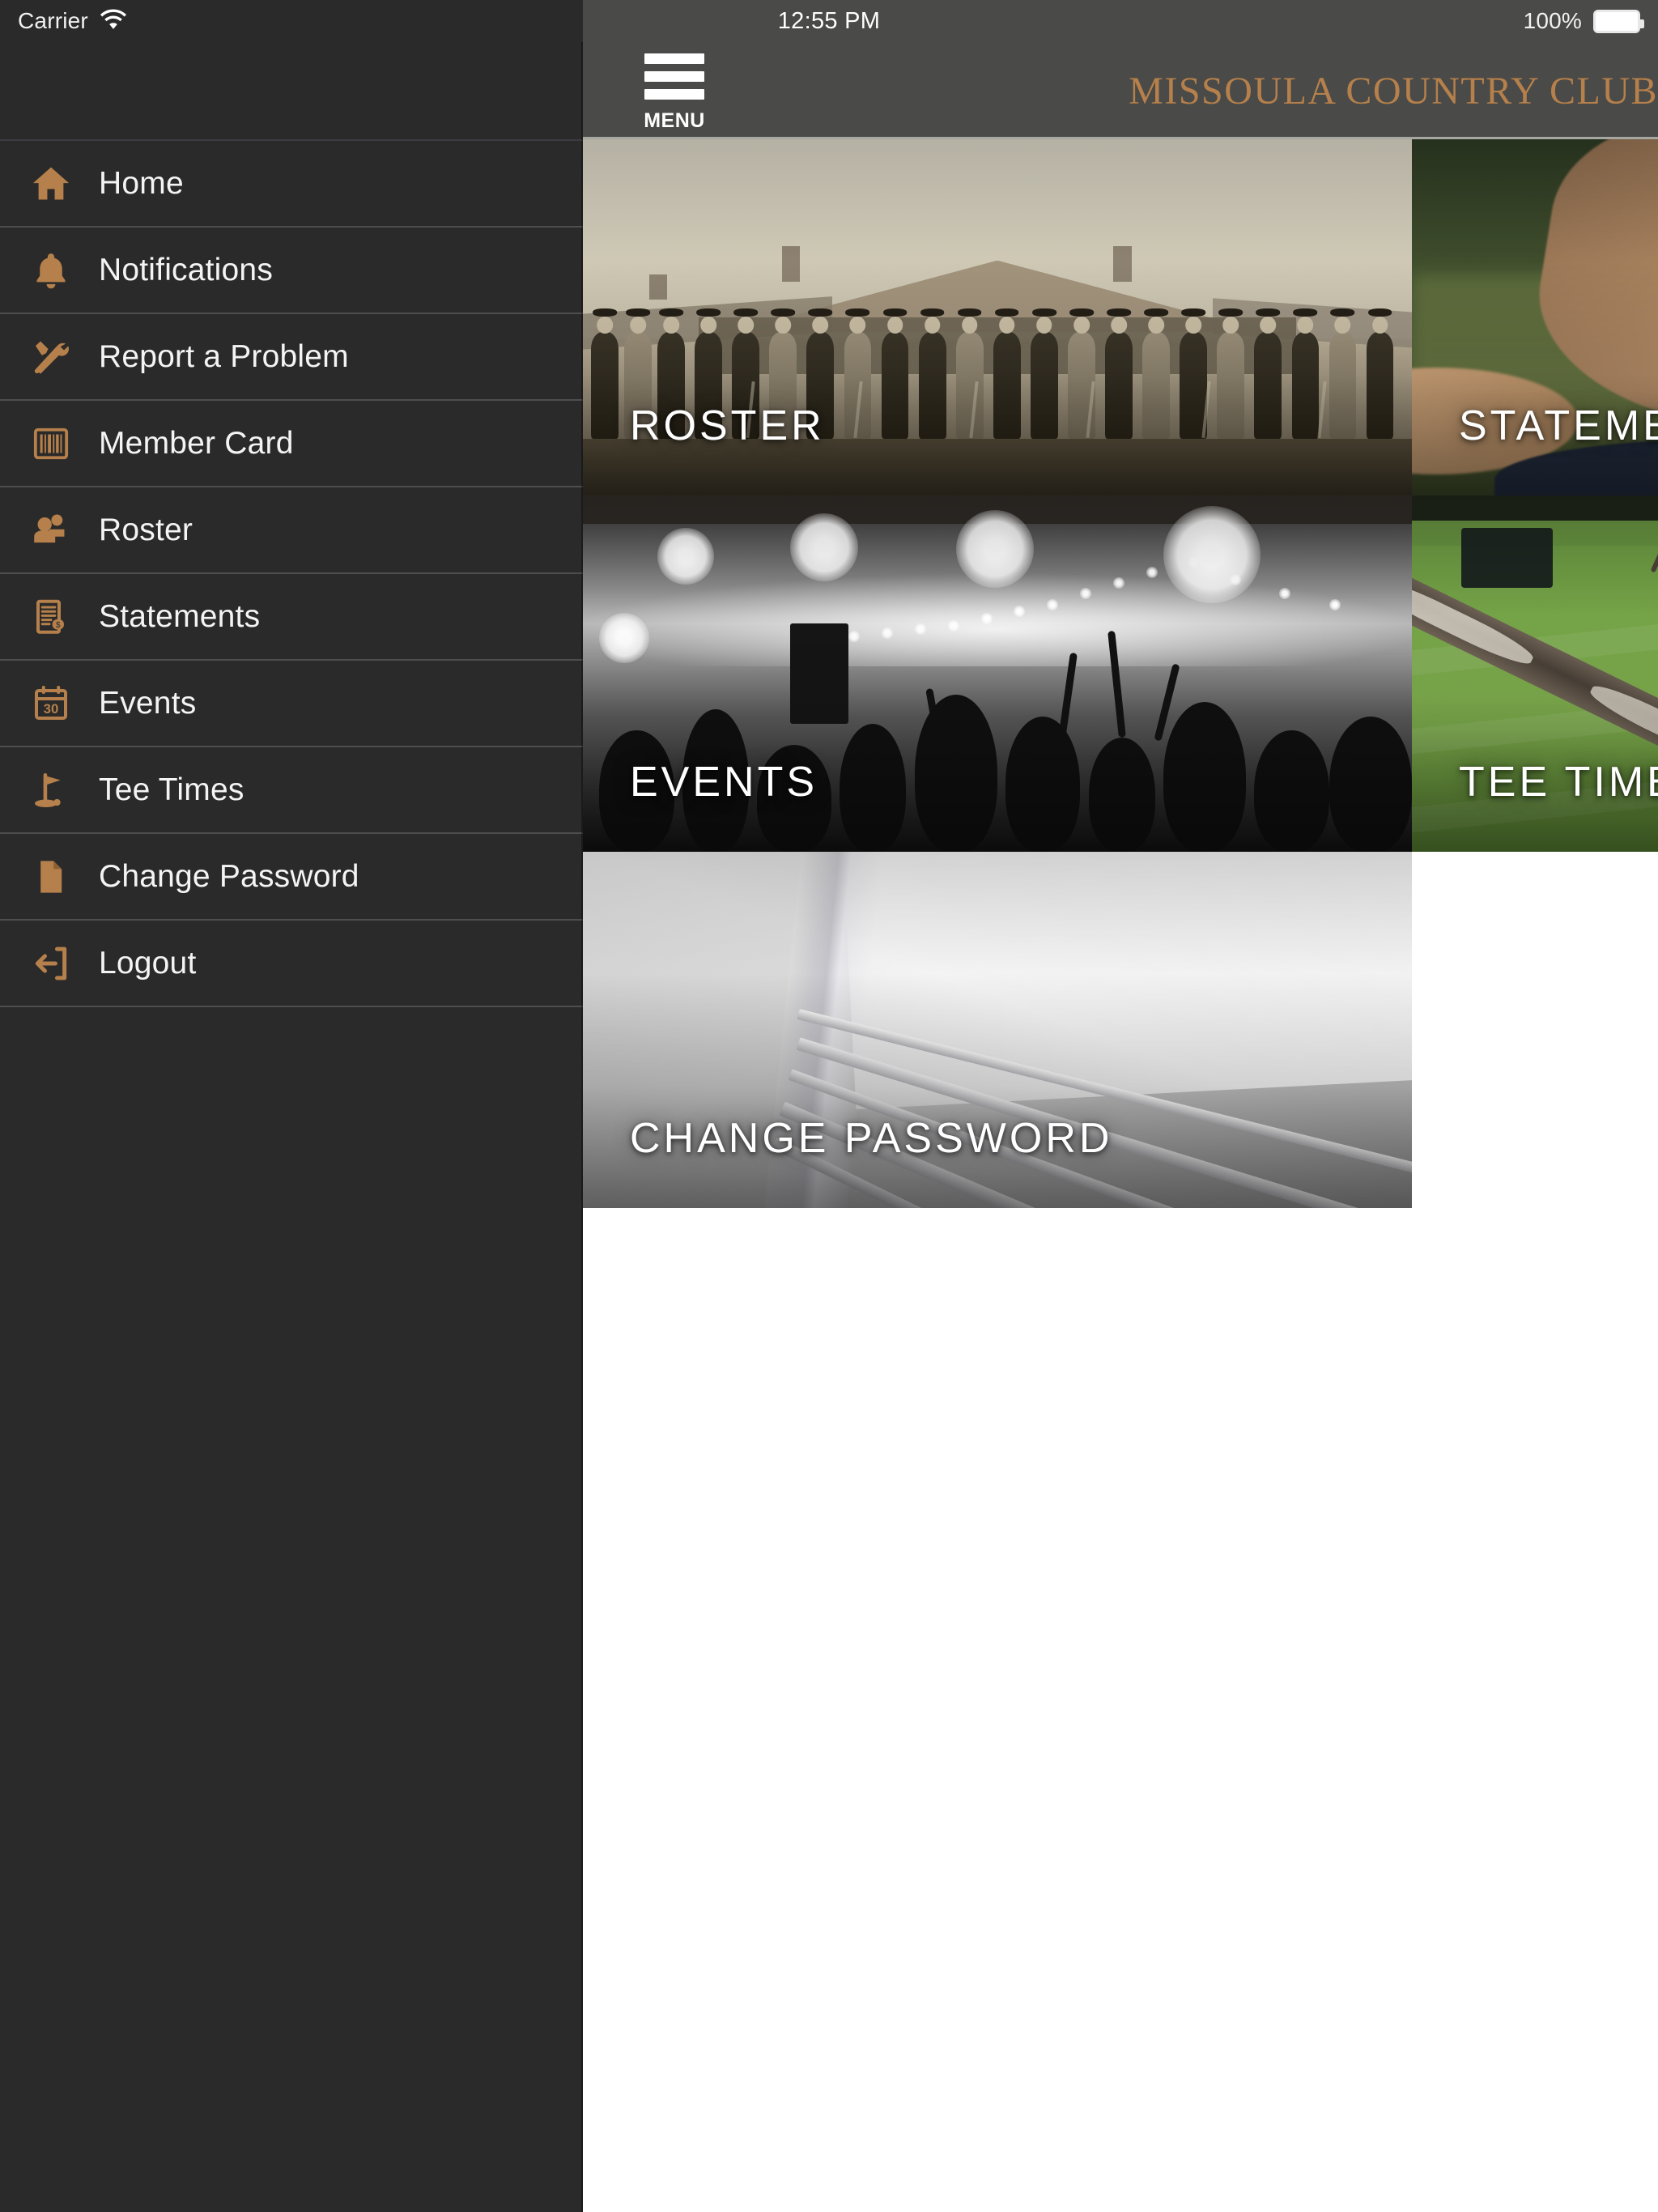 Image resolution: width=1658 pixels, height=2212 pixels. I want to click on document-icon, so click(51, 877).